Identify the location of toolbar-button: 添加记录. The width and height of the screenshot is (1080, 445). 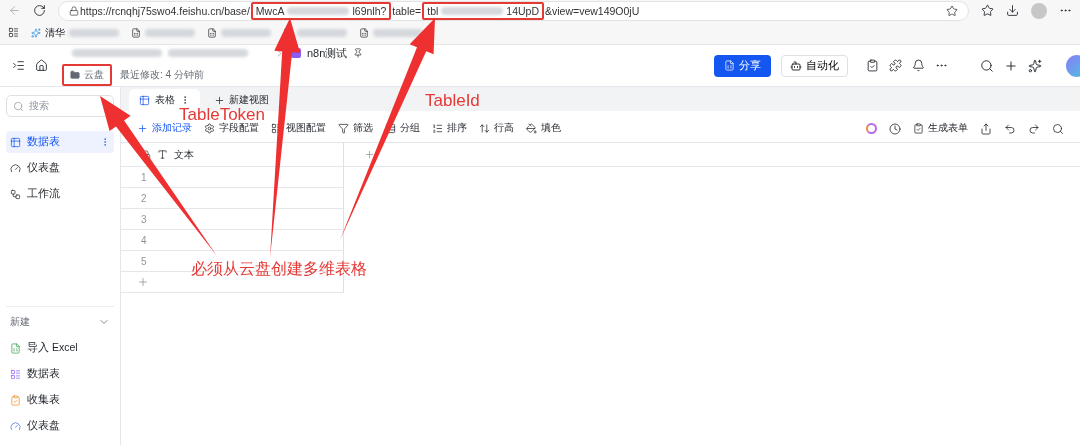
(164, 128).